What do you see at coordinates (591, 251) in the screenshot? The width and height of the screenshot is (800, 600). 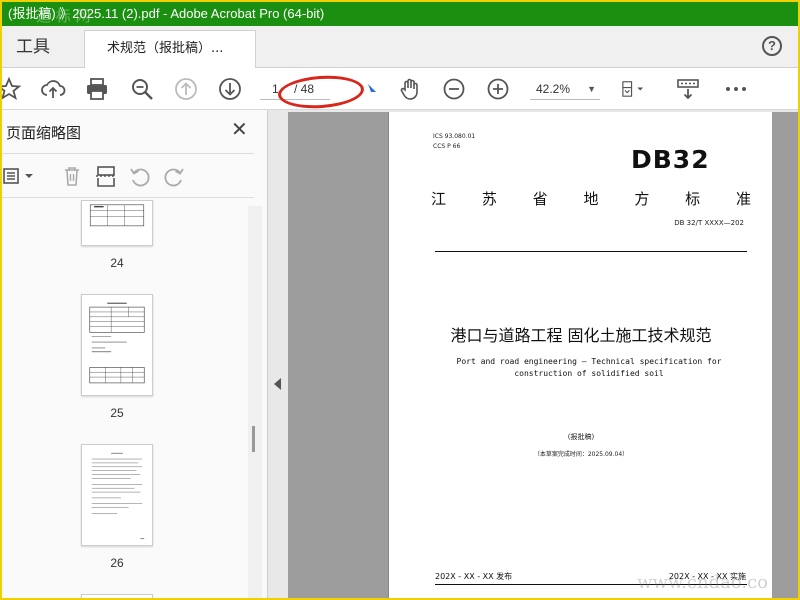 I see `header-rule` at bounding box center [591, 251].